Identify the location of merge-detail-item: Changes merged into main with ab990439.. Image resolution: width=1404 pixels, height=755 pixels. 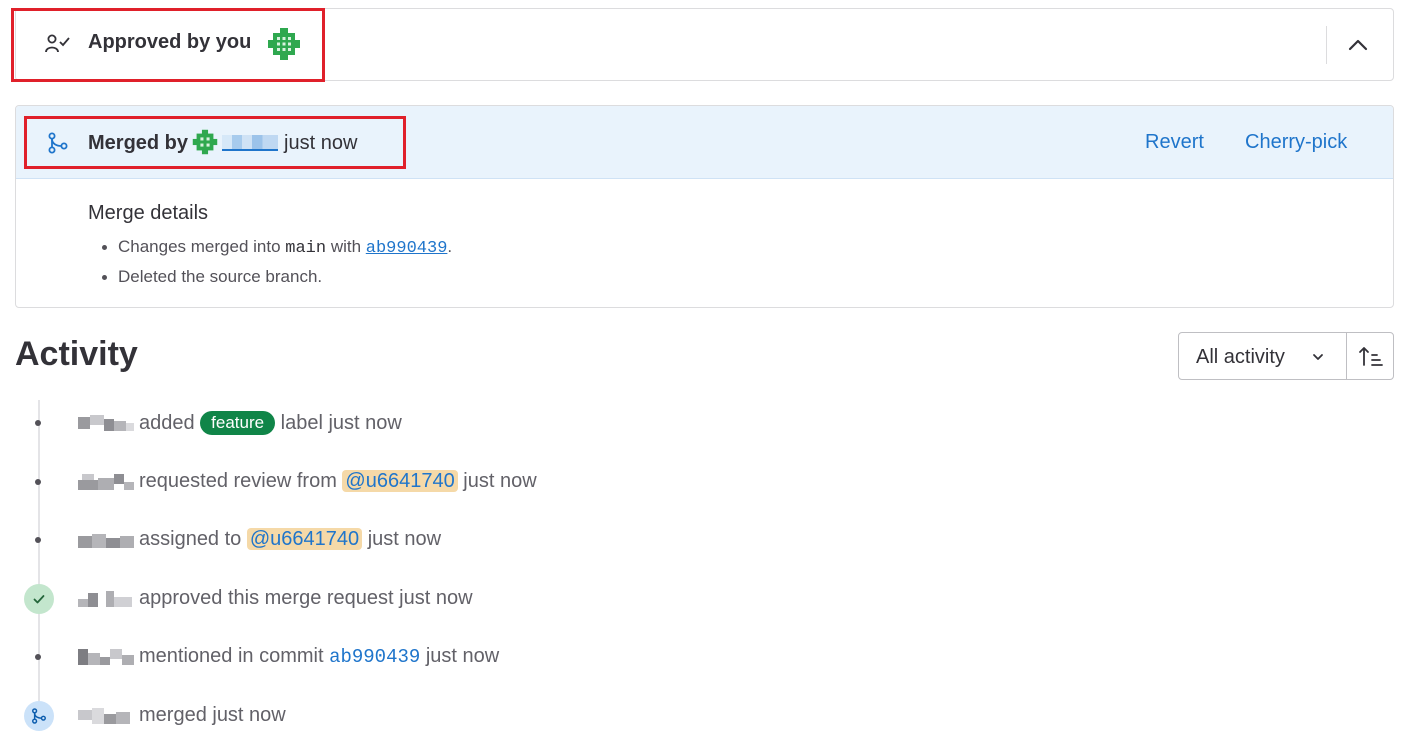
(277, 251).